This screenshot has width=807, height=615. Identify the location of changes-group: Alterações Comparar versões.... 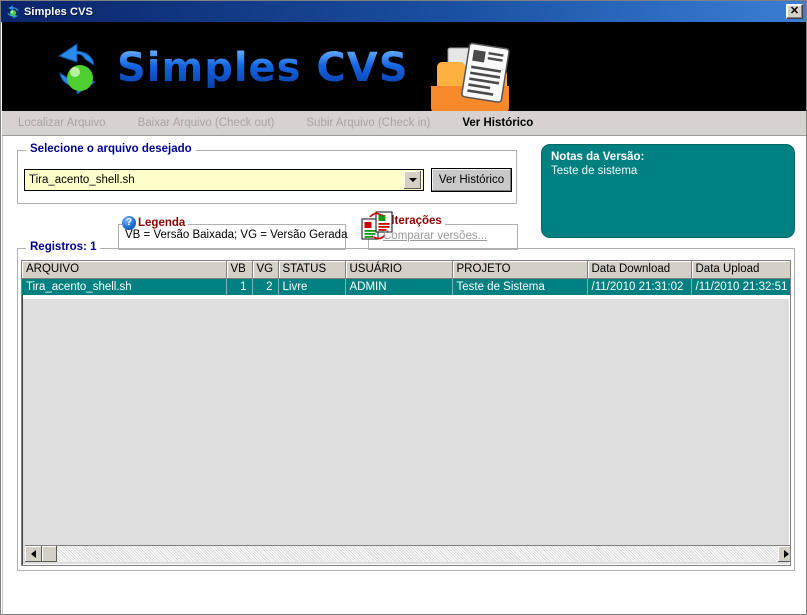
(439, 230).